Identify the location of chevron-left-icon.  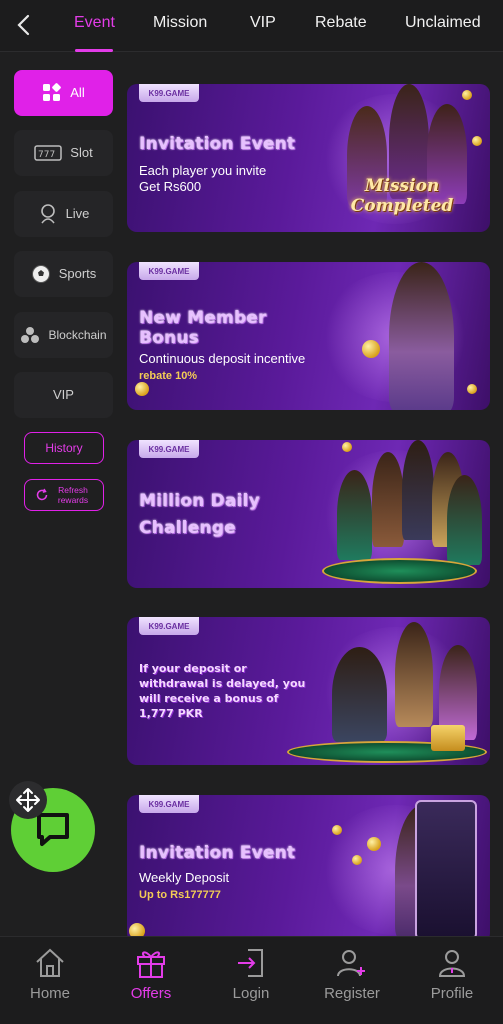
(23, 25).